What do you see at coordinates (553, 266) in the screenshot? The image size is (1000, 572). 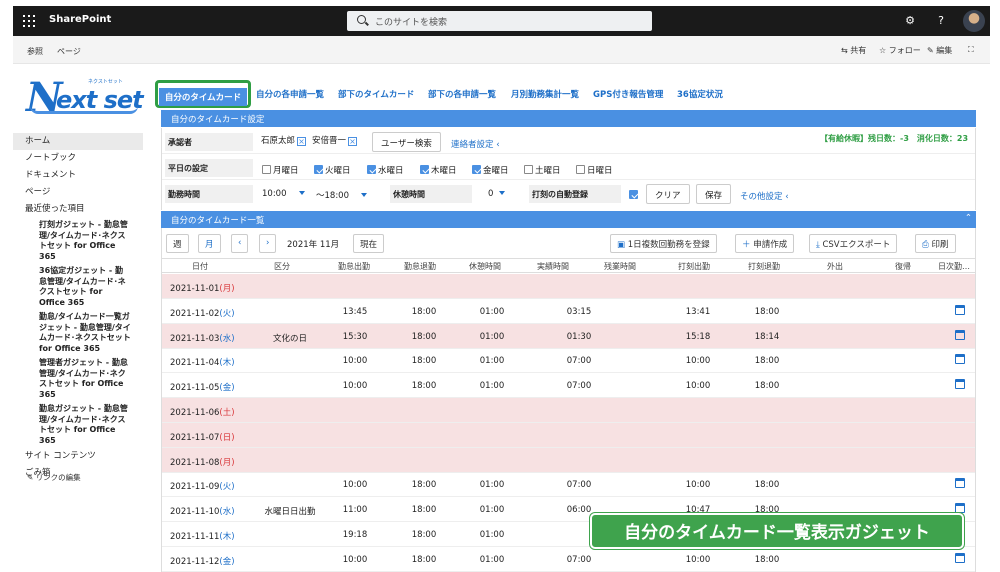 I see `col-actual: 実績時間` at bounding box center [553, 266].